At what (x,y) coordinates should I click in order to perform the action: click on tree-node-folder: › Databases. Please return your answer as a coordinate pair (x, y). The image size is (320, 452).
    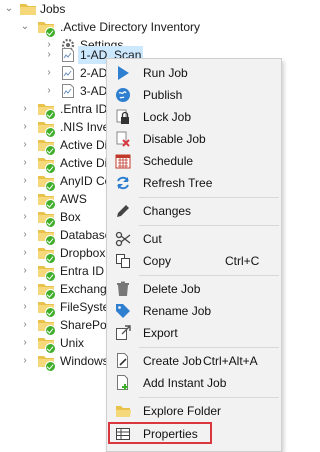
    Looking at the image, I should click on (58, 236).